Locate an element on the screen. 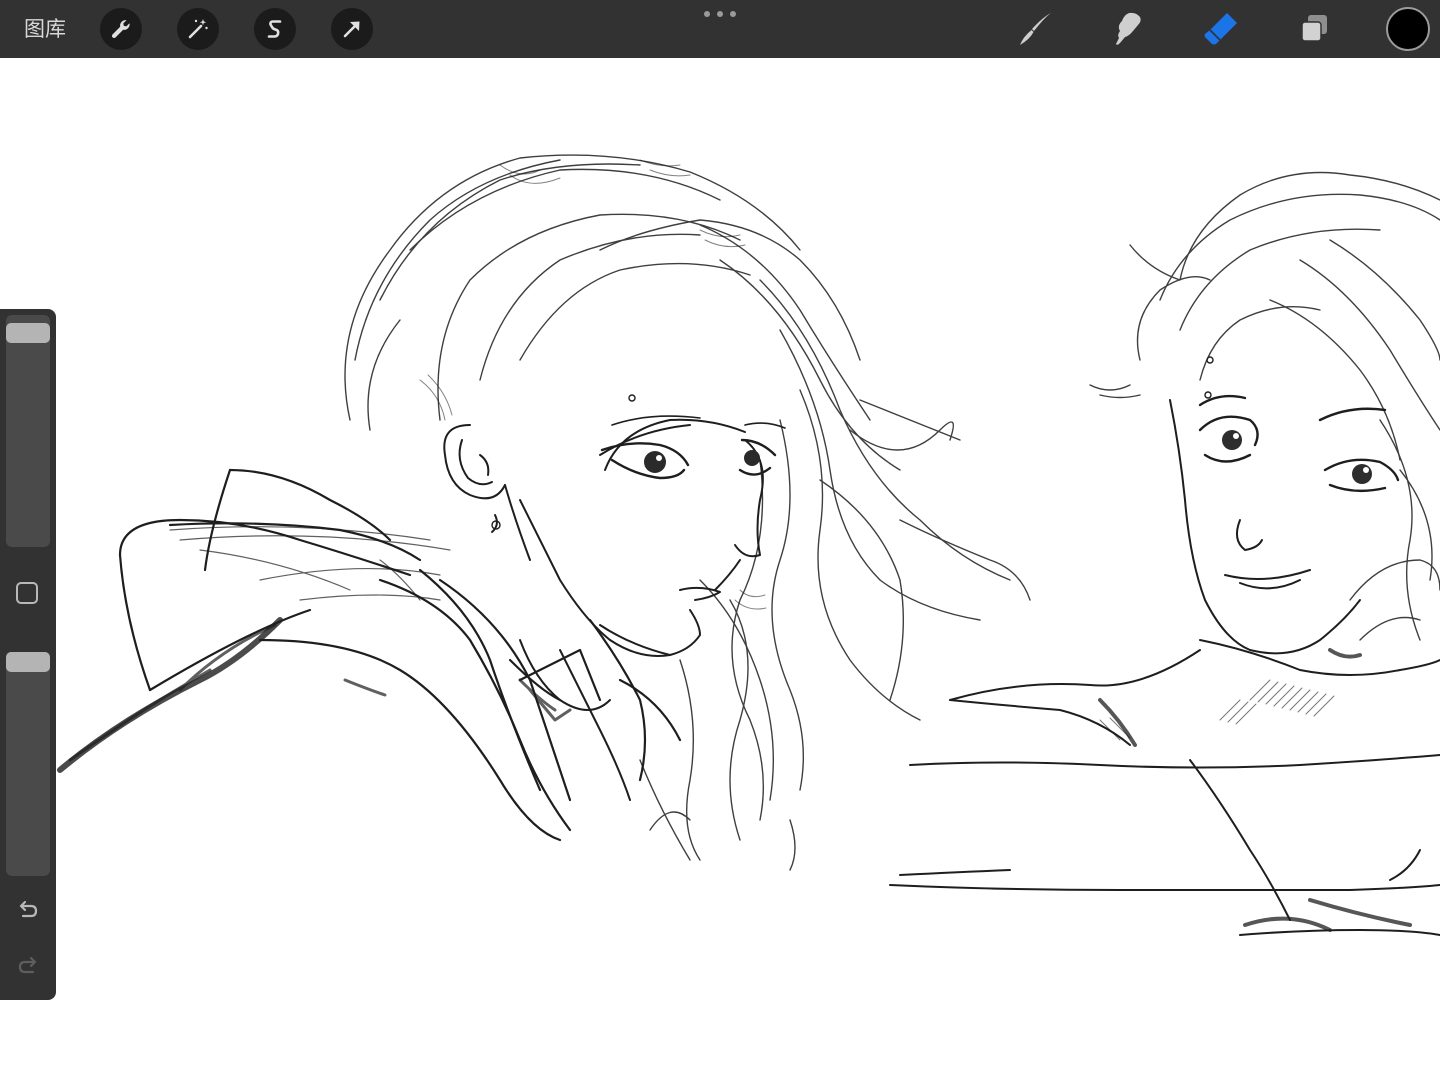  arrow-cursor-icon is located at coordinates (351, 29).